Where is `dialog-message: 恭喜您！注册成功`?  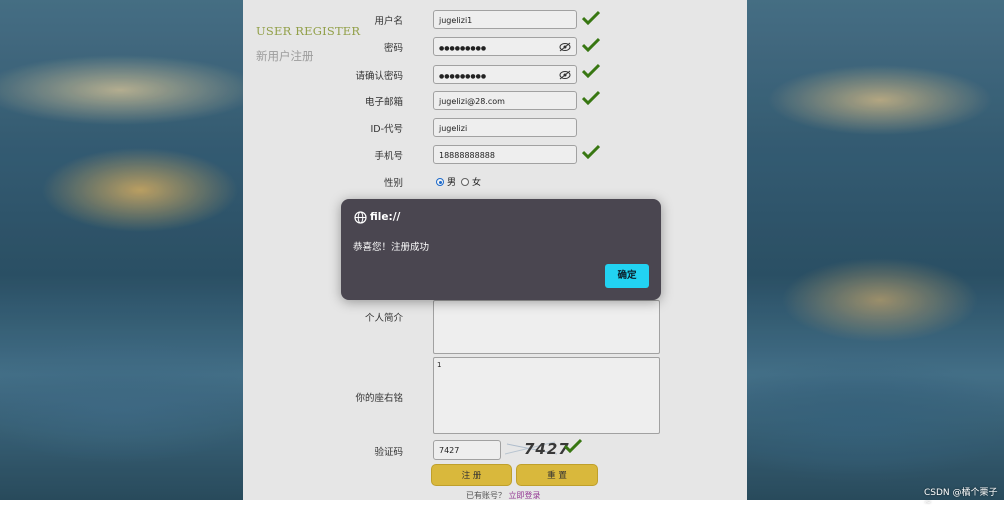 dialog-message: 恭喜您！注册成功 is located at coordinates (391, 247).